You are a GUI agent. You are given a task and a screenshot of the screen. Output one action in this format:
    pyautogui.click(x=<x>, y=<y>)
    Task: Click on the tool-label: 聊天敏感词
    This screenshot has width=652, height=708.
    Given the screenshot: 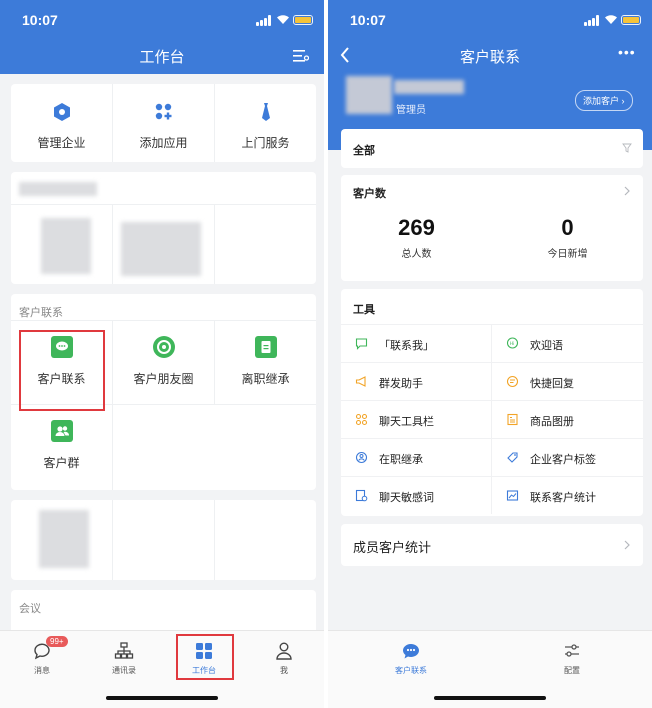 What is the action you would take?
    pyautogui.click(x=406, y=498)
    